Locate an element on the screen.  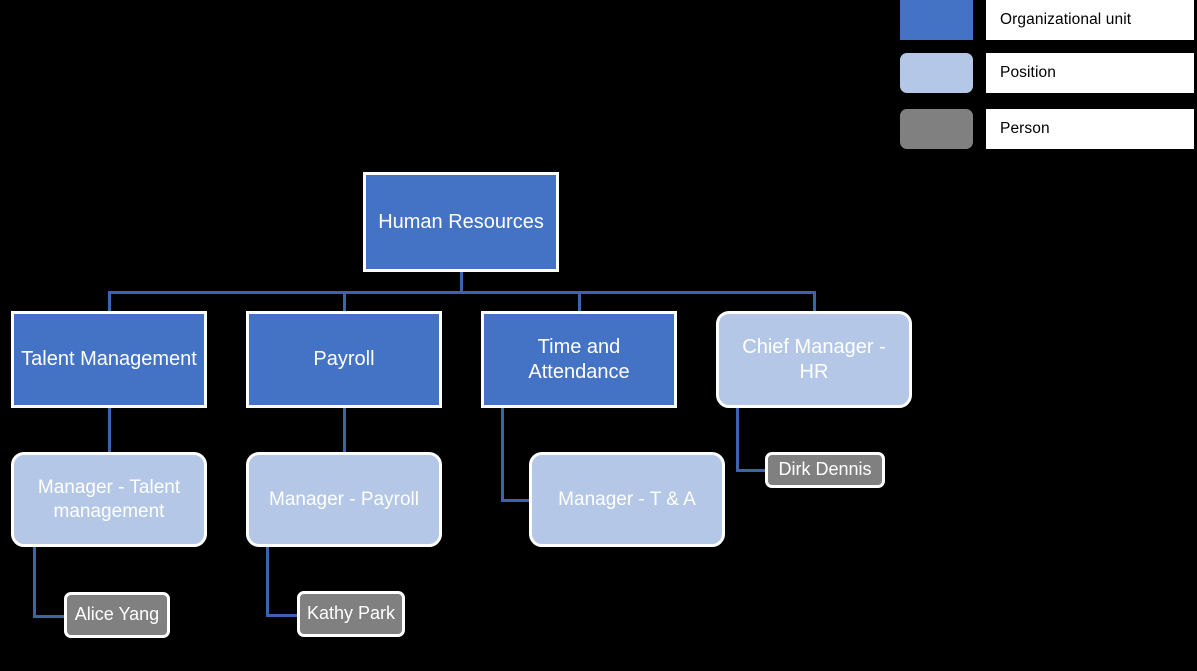
connector-bus-to-payroll is located at coordinates (344, 302).